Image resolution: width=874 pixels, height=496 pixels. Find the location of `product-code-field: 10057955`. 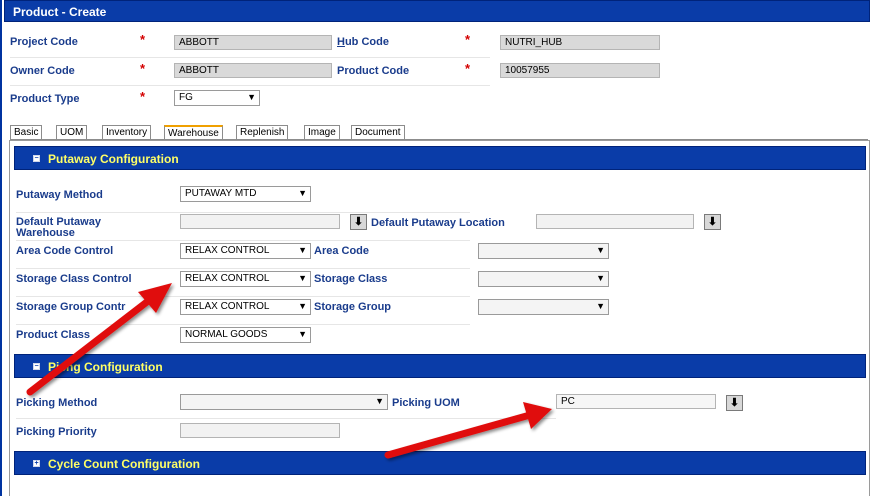

product-code-field: 10057955 is located at coordinates (580, 70).